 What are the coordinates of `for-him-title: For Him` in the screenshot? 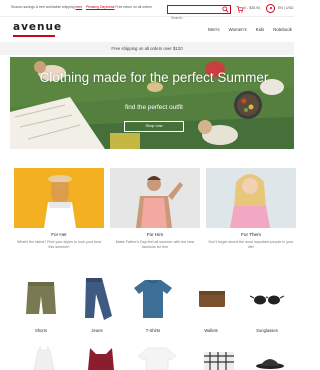 It's located at (155, 234).